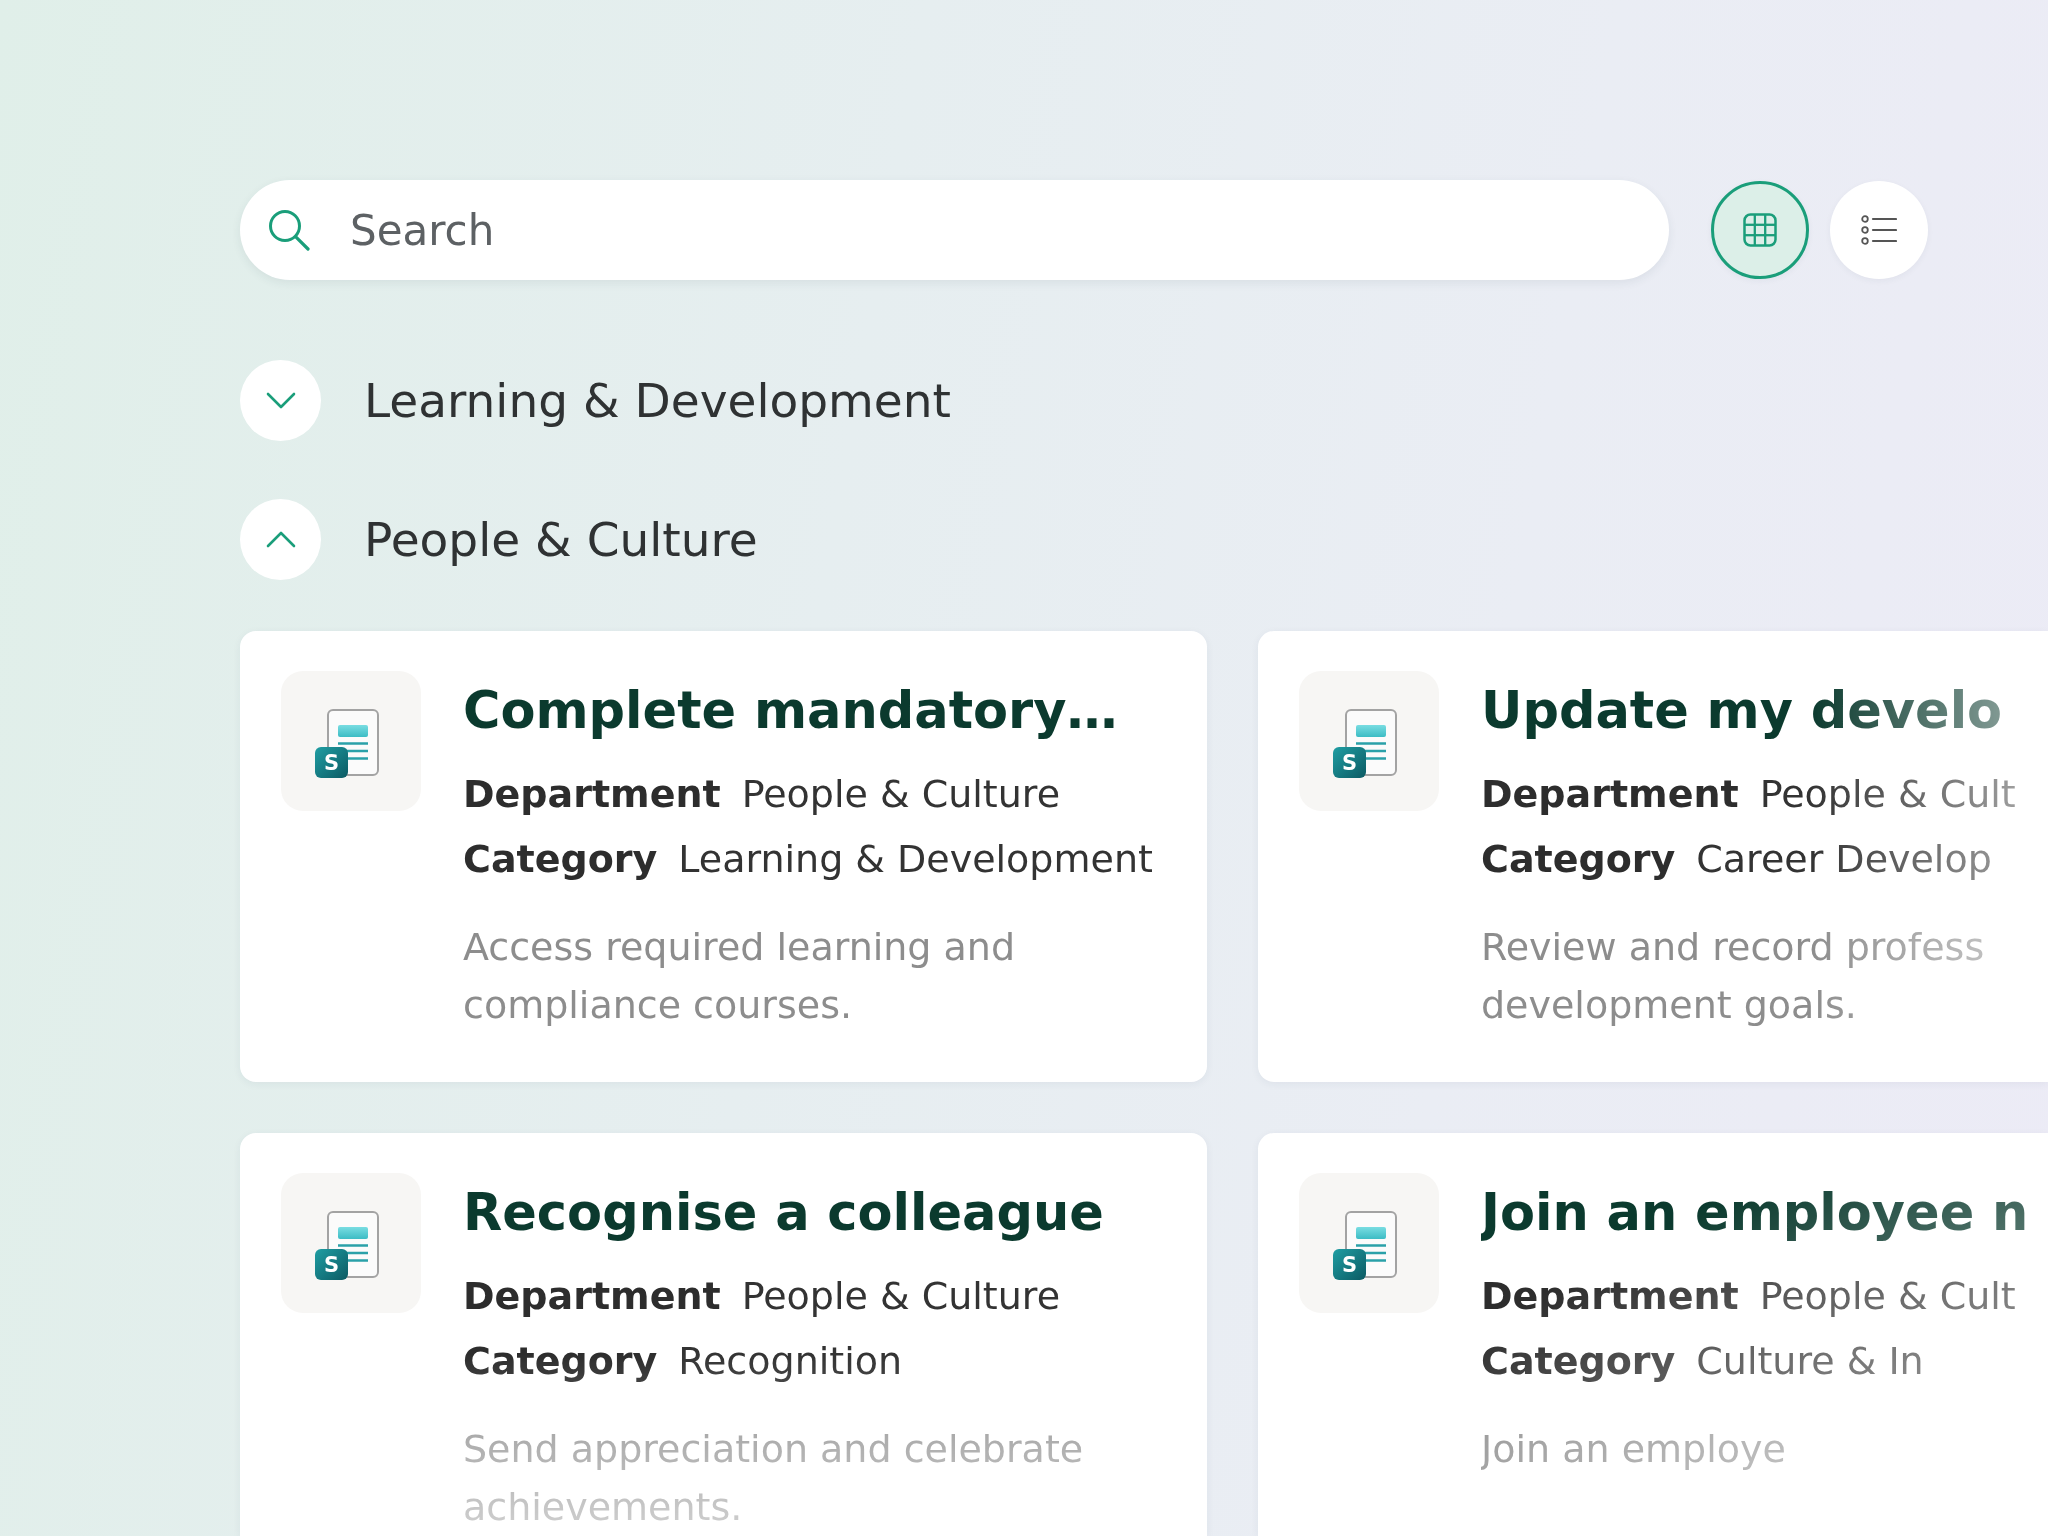  Describe the element at coordinates (280, 400) in the screenshot. I see `chevron-down-icon` at that location.